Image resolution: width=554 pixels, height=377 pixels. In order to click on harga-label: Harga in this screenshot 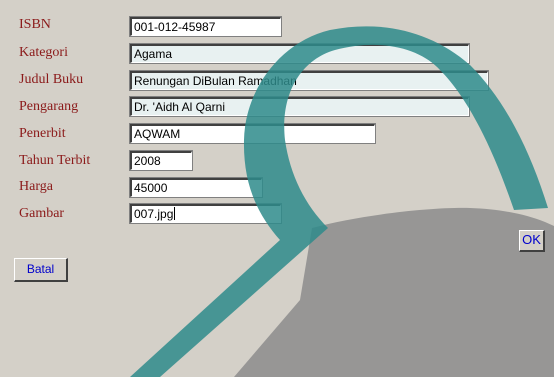, I will do `click(36, 186)`.